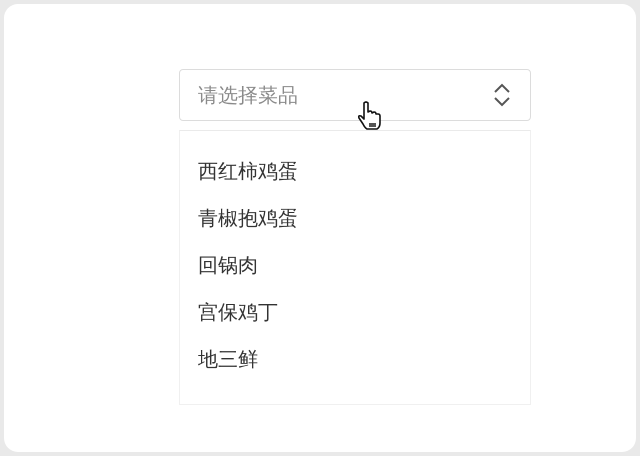 The image size is (640, 456). Describe the element at coordinates (355, 368) in the screenshot. I see `dropdown-option: 地三鲜` at that location.